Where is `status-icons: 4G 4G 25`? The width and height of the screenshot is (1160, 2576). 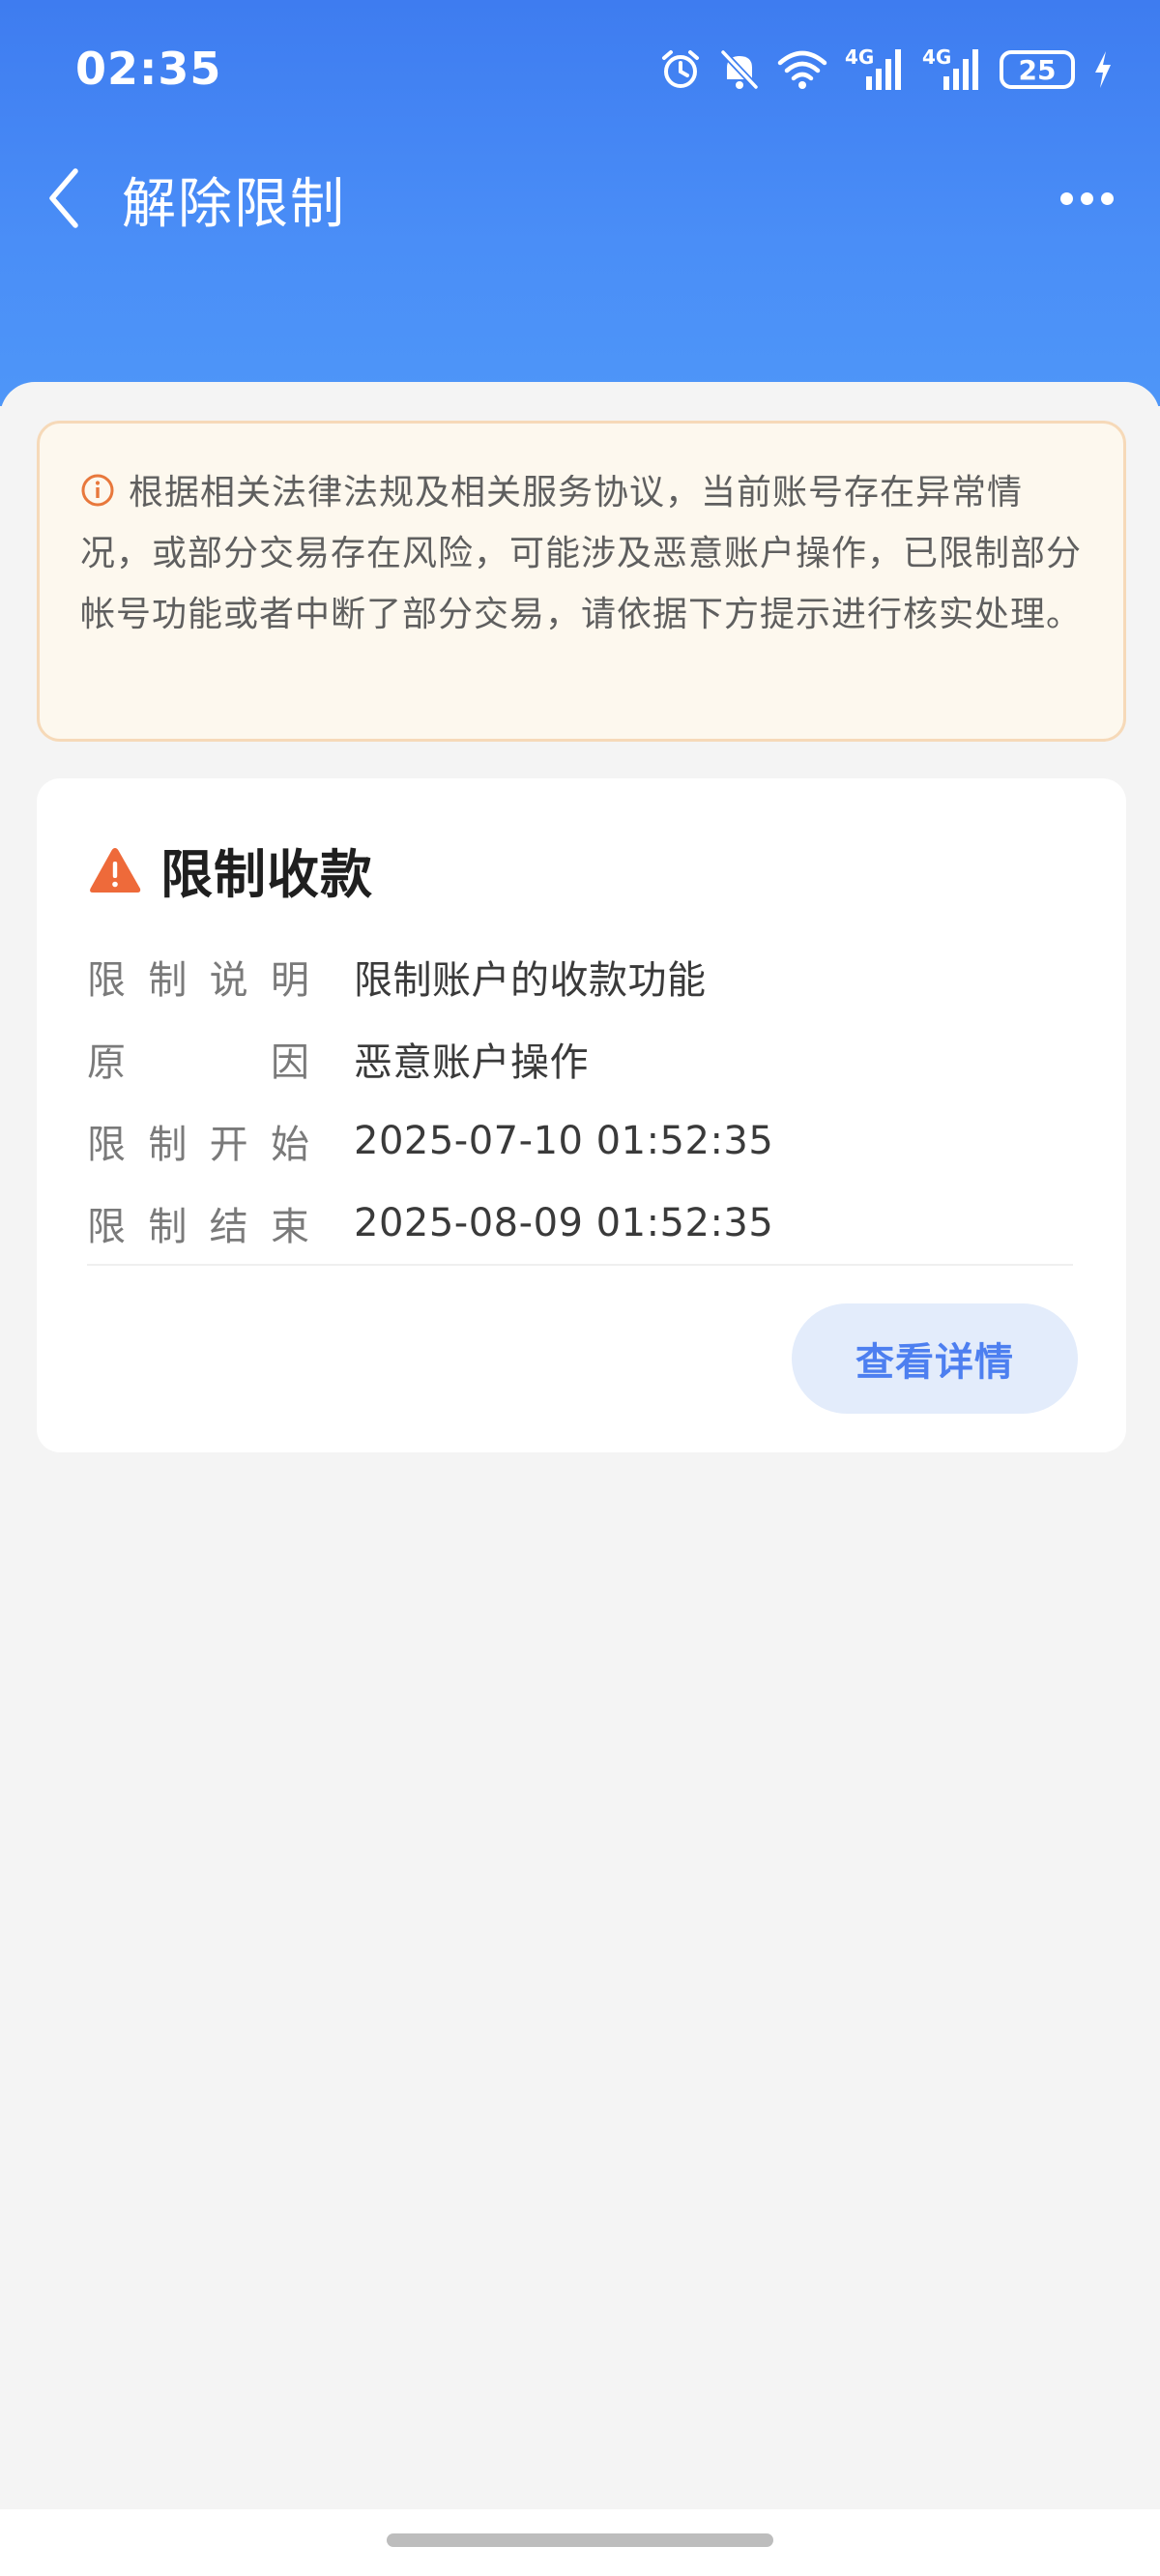
status-icons: 4G 4G 25 is located at coordinates (886, 69).